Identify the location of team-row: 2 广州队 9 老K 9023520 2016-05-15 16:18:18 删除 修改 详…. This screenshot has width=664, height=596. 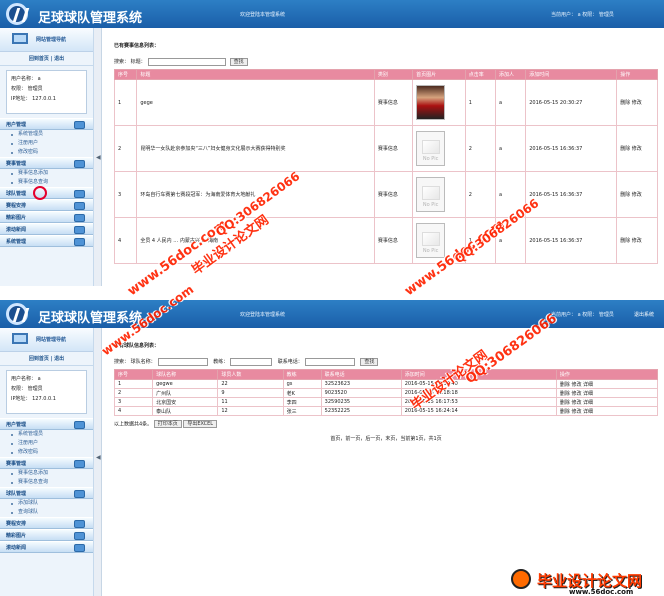
(386, 393).